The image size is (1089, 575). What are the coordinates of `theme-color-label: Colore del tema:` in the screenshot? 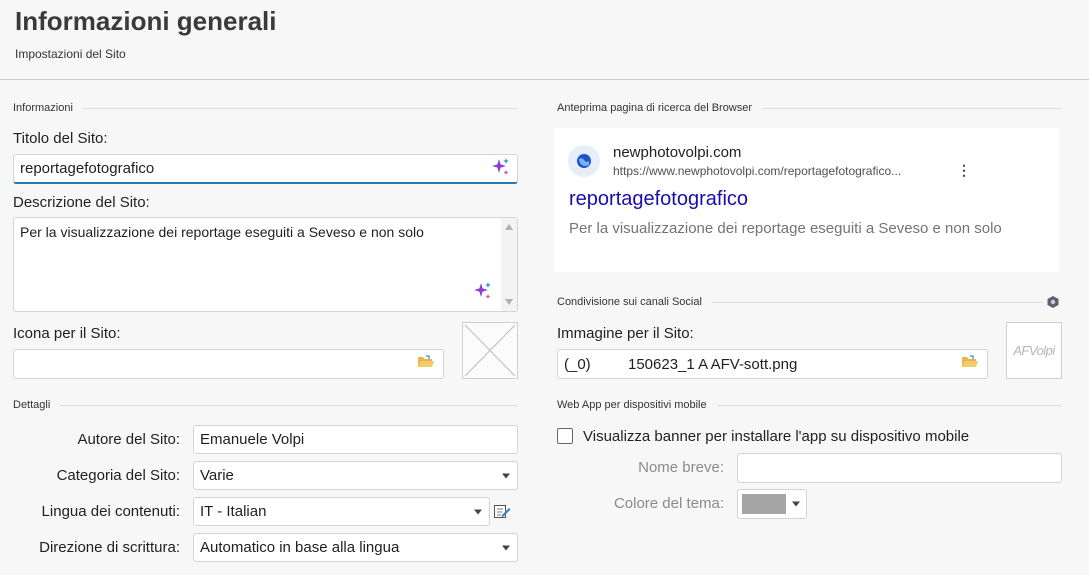 It's located at (668, 503).